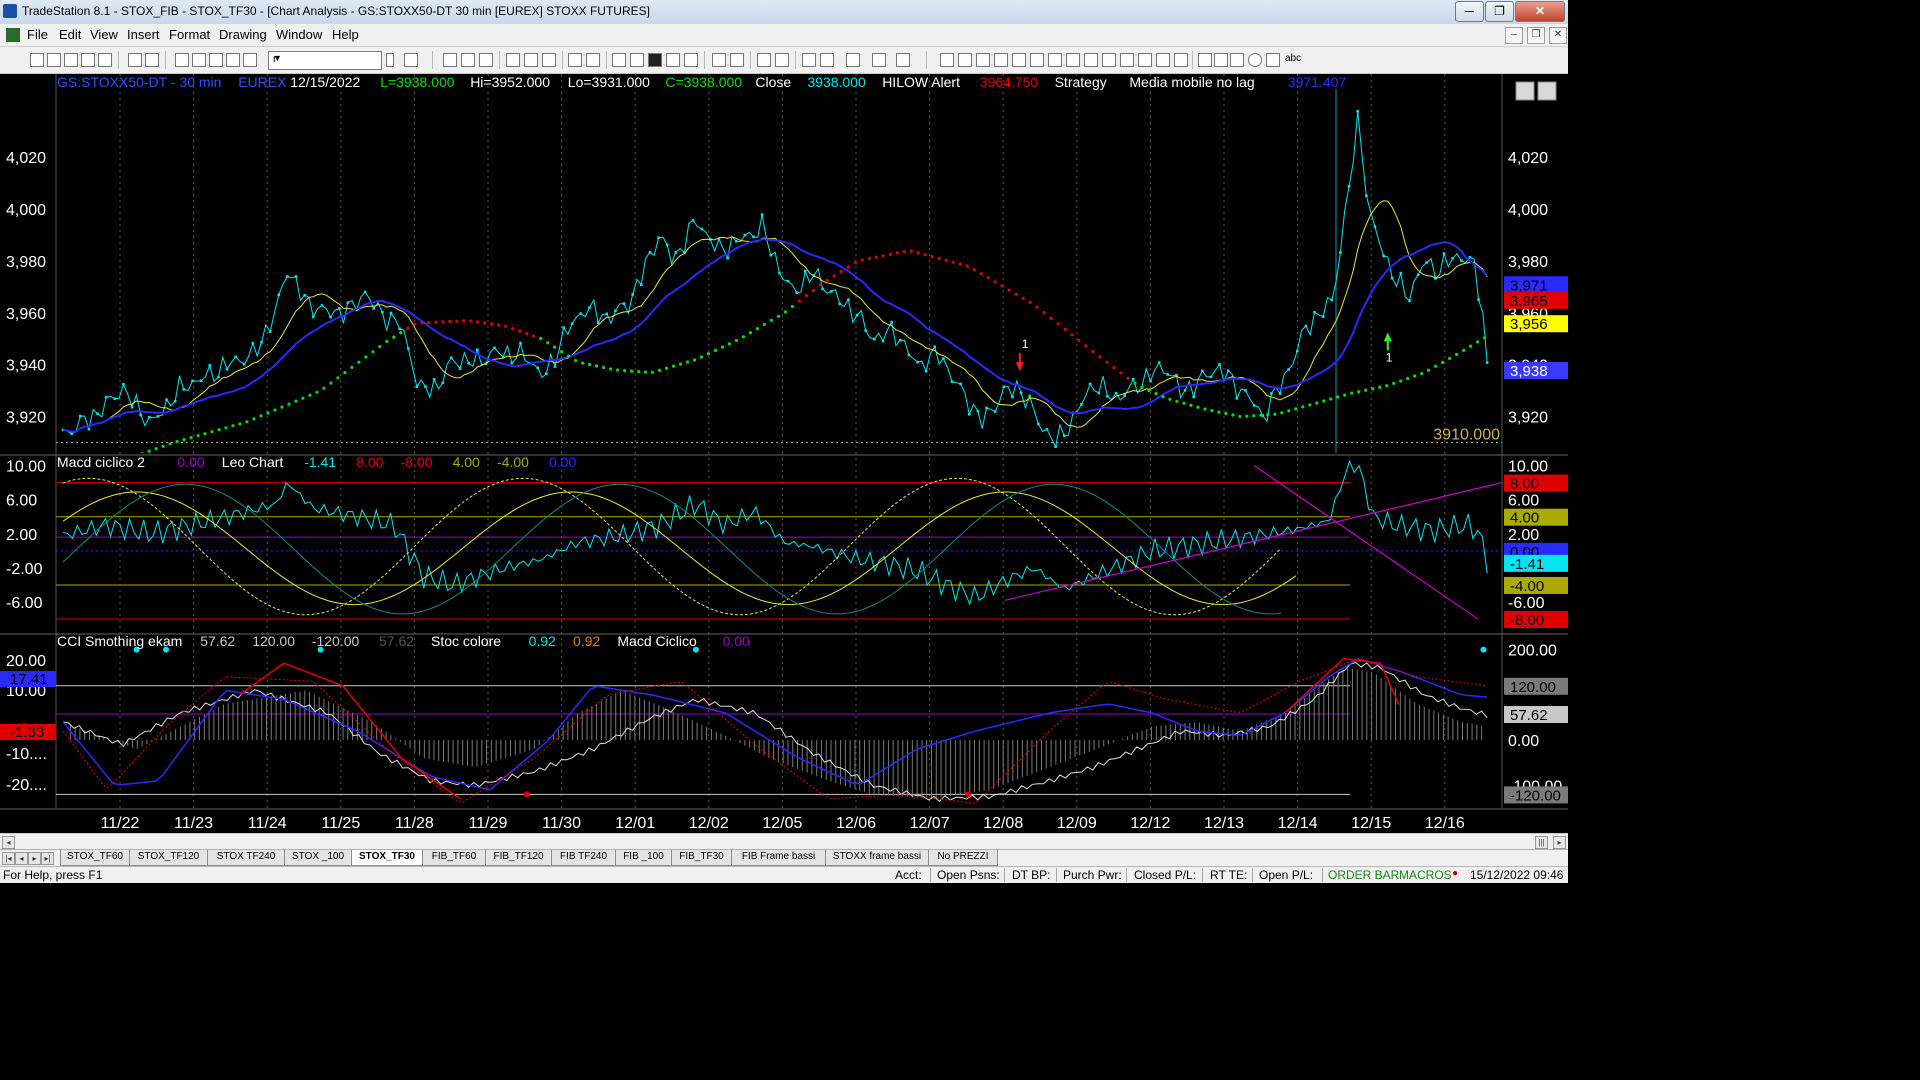  Describe the element at coordinates (415, 324) in the screenshot. I see `no-lag-dot` at that location.